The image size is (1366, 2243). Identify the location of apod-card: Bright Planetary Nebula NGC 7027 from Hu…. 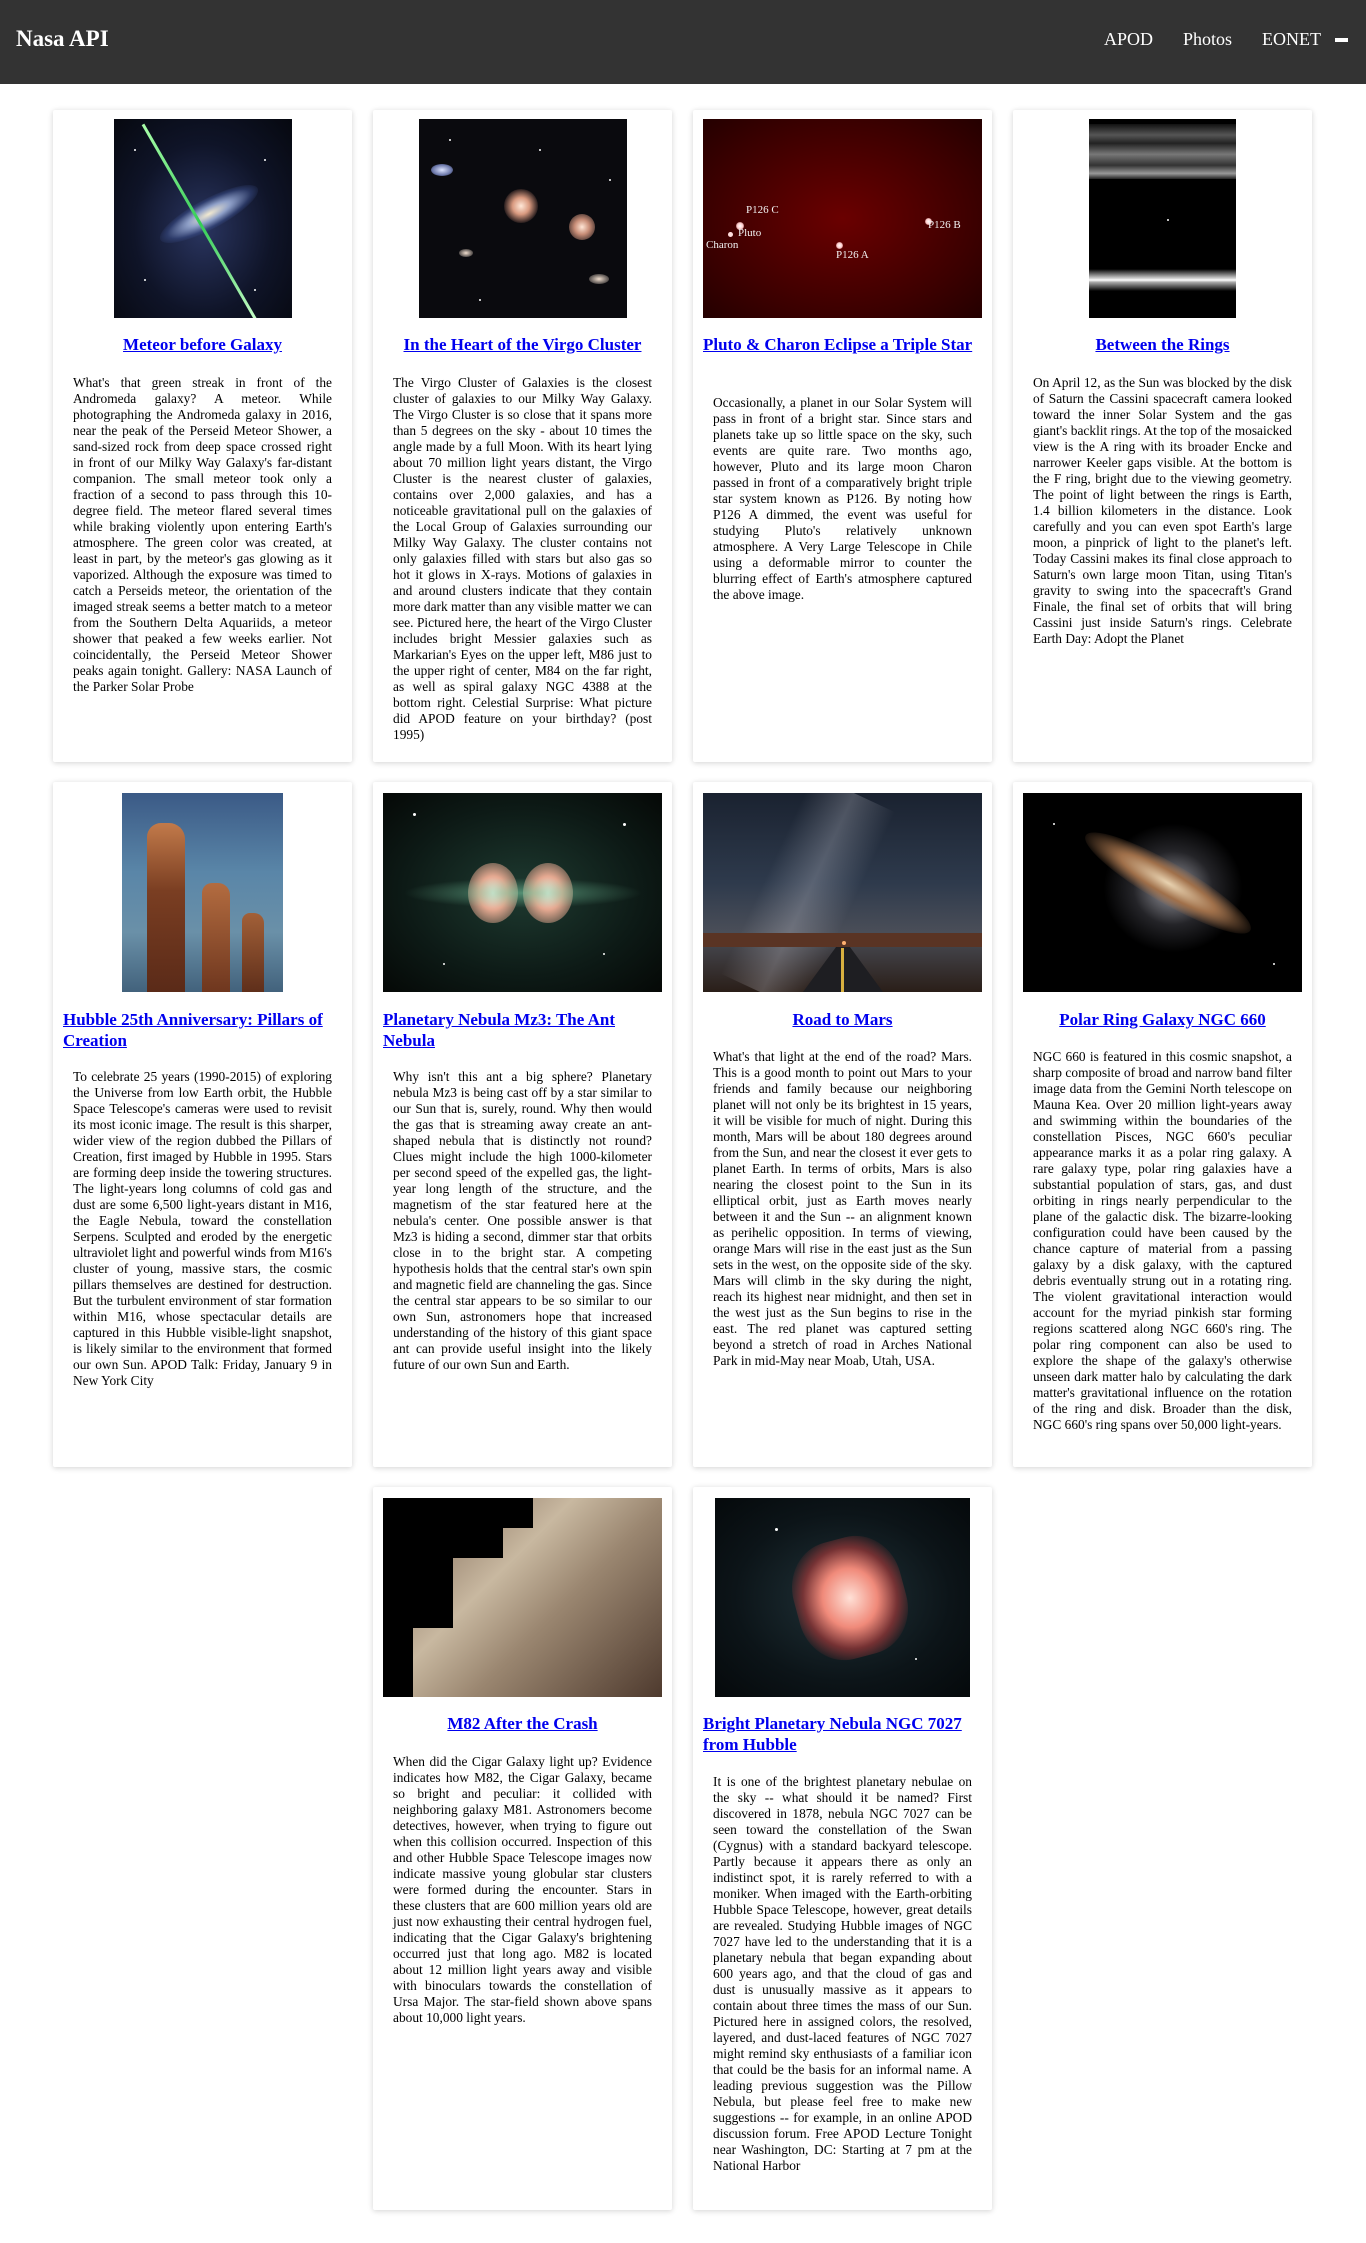
(842, 1848).